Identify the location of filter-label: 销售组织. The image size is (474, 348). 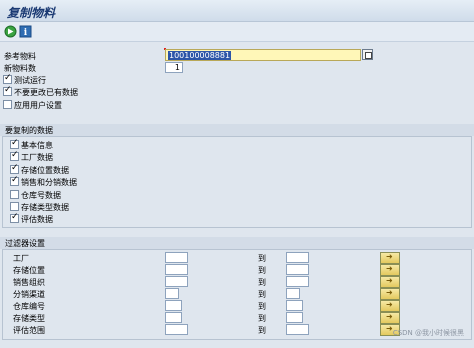
(29, 282).